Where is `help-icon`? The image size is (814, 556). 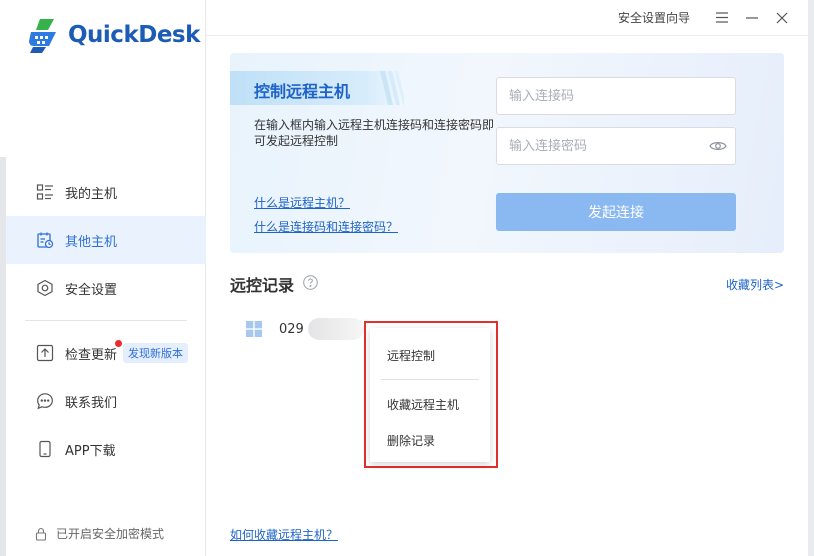 help-icon is located at coordinates (310, 282).